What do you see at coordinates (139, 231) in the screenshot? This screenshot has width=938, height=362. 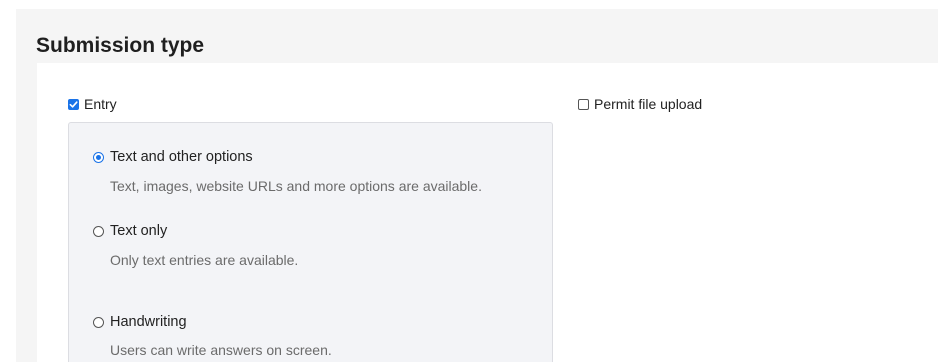 I see `option-label: Text only` at bounding box center [139, 231].